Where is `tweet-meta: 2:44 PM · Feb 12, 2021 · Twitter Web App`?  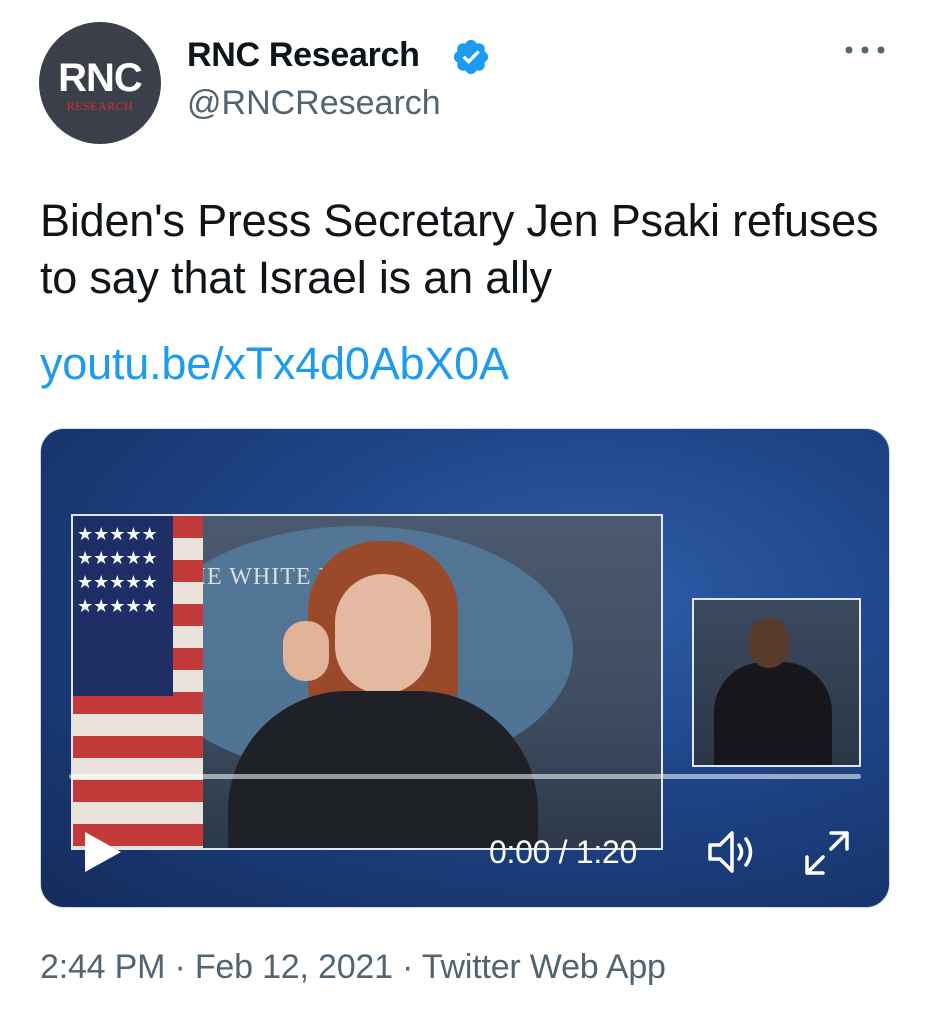
tweet-meta: 2:44 PM · Feb 12, 2021 · Twitter Web App is located at coordinates (353, 967).